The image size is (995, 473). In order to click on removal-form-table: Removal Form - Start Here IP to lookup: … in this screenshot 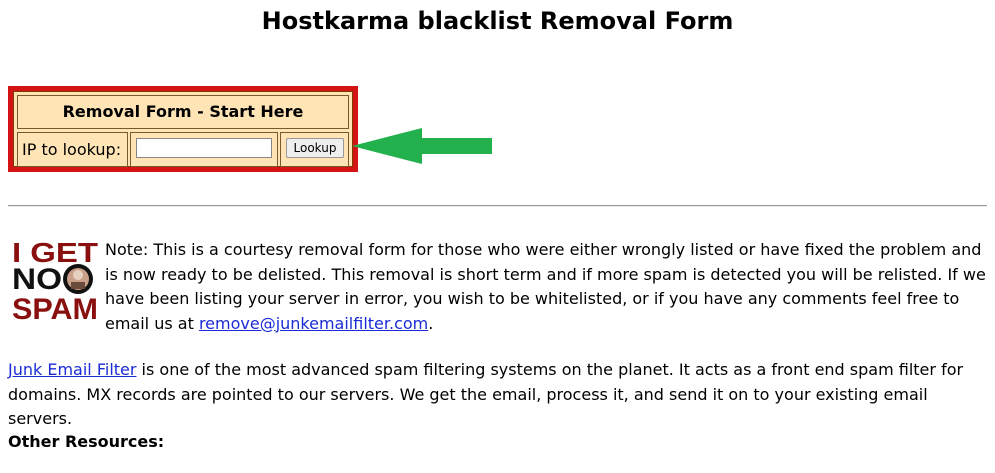, I will do `click(183, 129)`.